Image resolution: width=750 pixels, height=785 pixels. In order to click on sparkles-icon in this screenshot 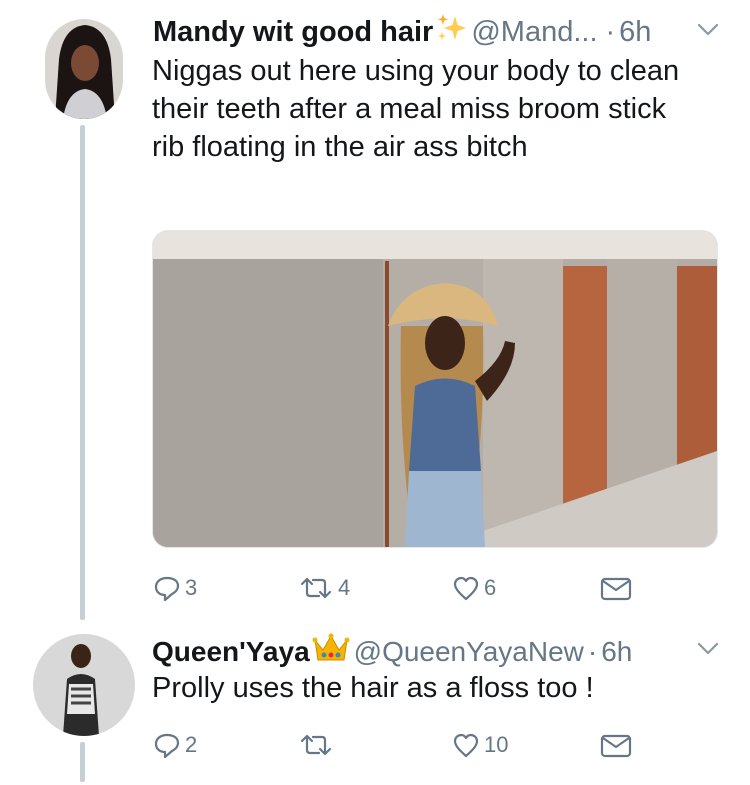, I will do `click(451, 32)`.